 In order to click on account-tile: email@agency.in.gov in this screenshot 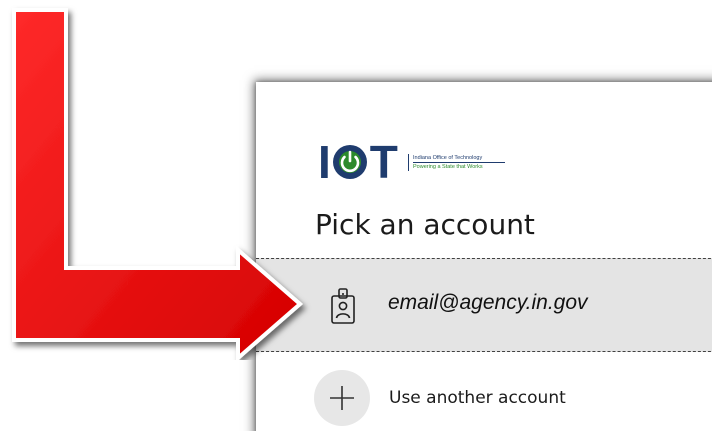, I will do `click(484, 305)`.